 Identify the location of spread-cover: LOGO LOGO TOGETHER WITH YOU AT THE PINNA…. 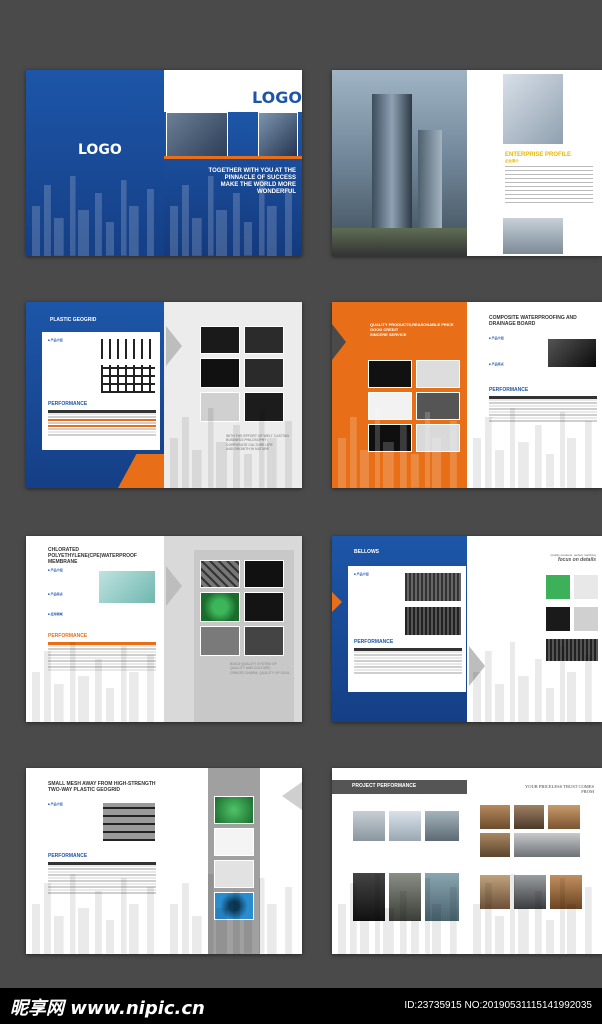
(164, 163).